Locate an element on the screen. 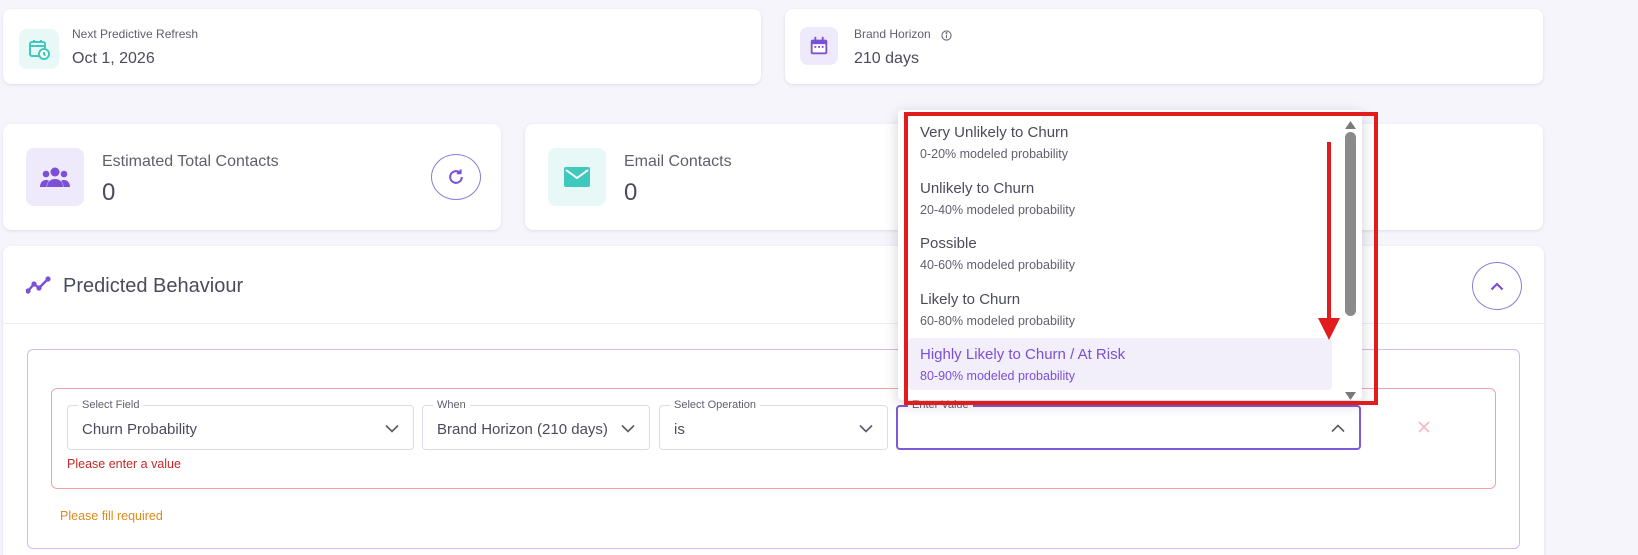  value-label: Enter Value is located at coordinates (940, 405).